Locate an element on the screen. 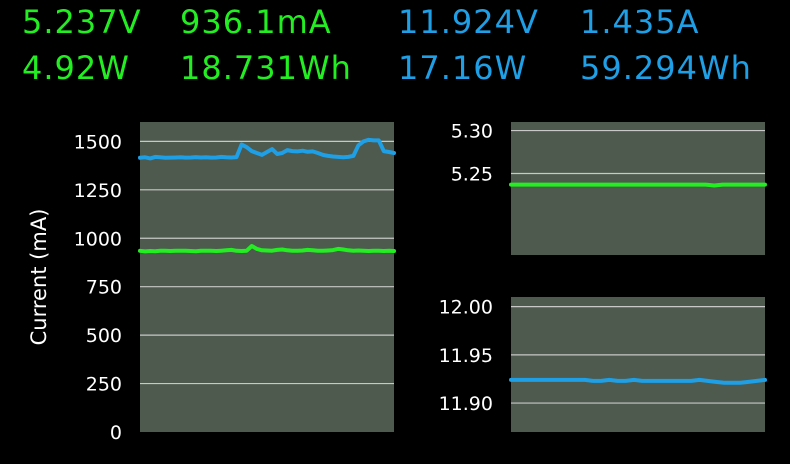  y-tick-label: 11.90 is located at coordinates (466, 404).